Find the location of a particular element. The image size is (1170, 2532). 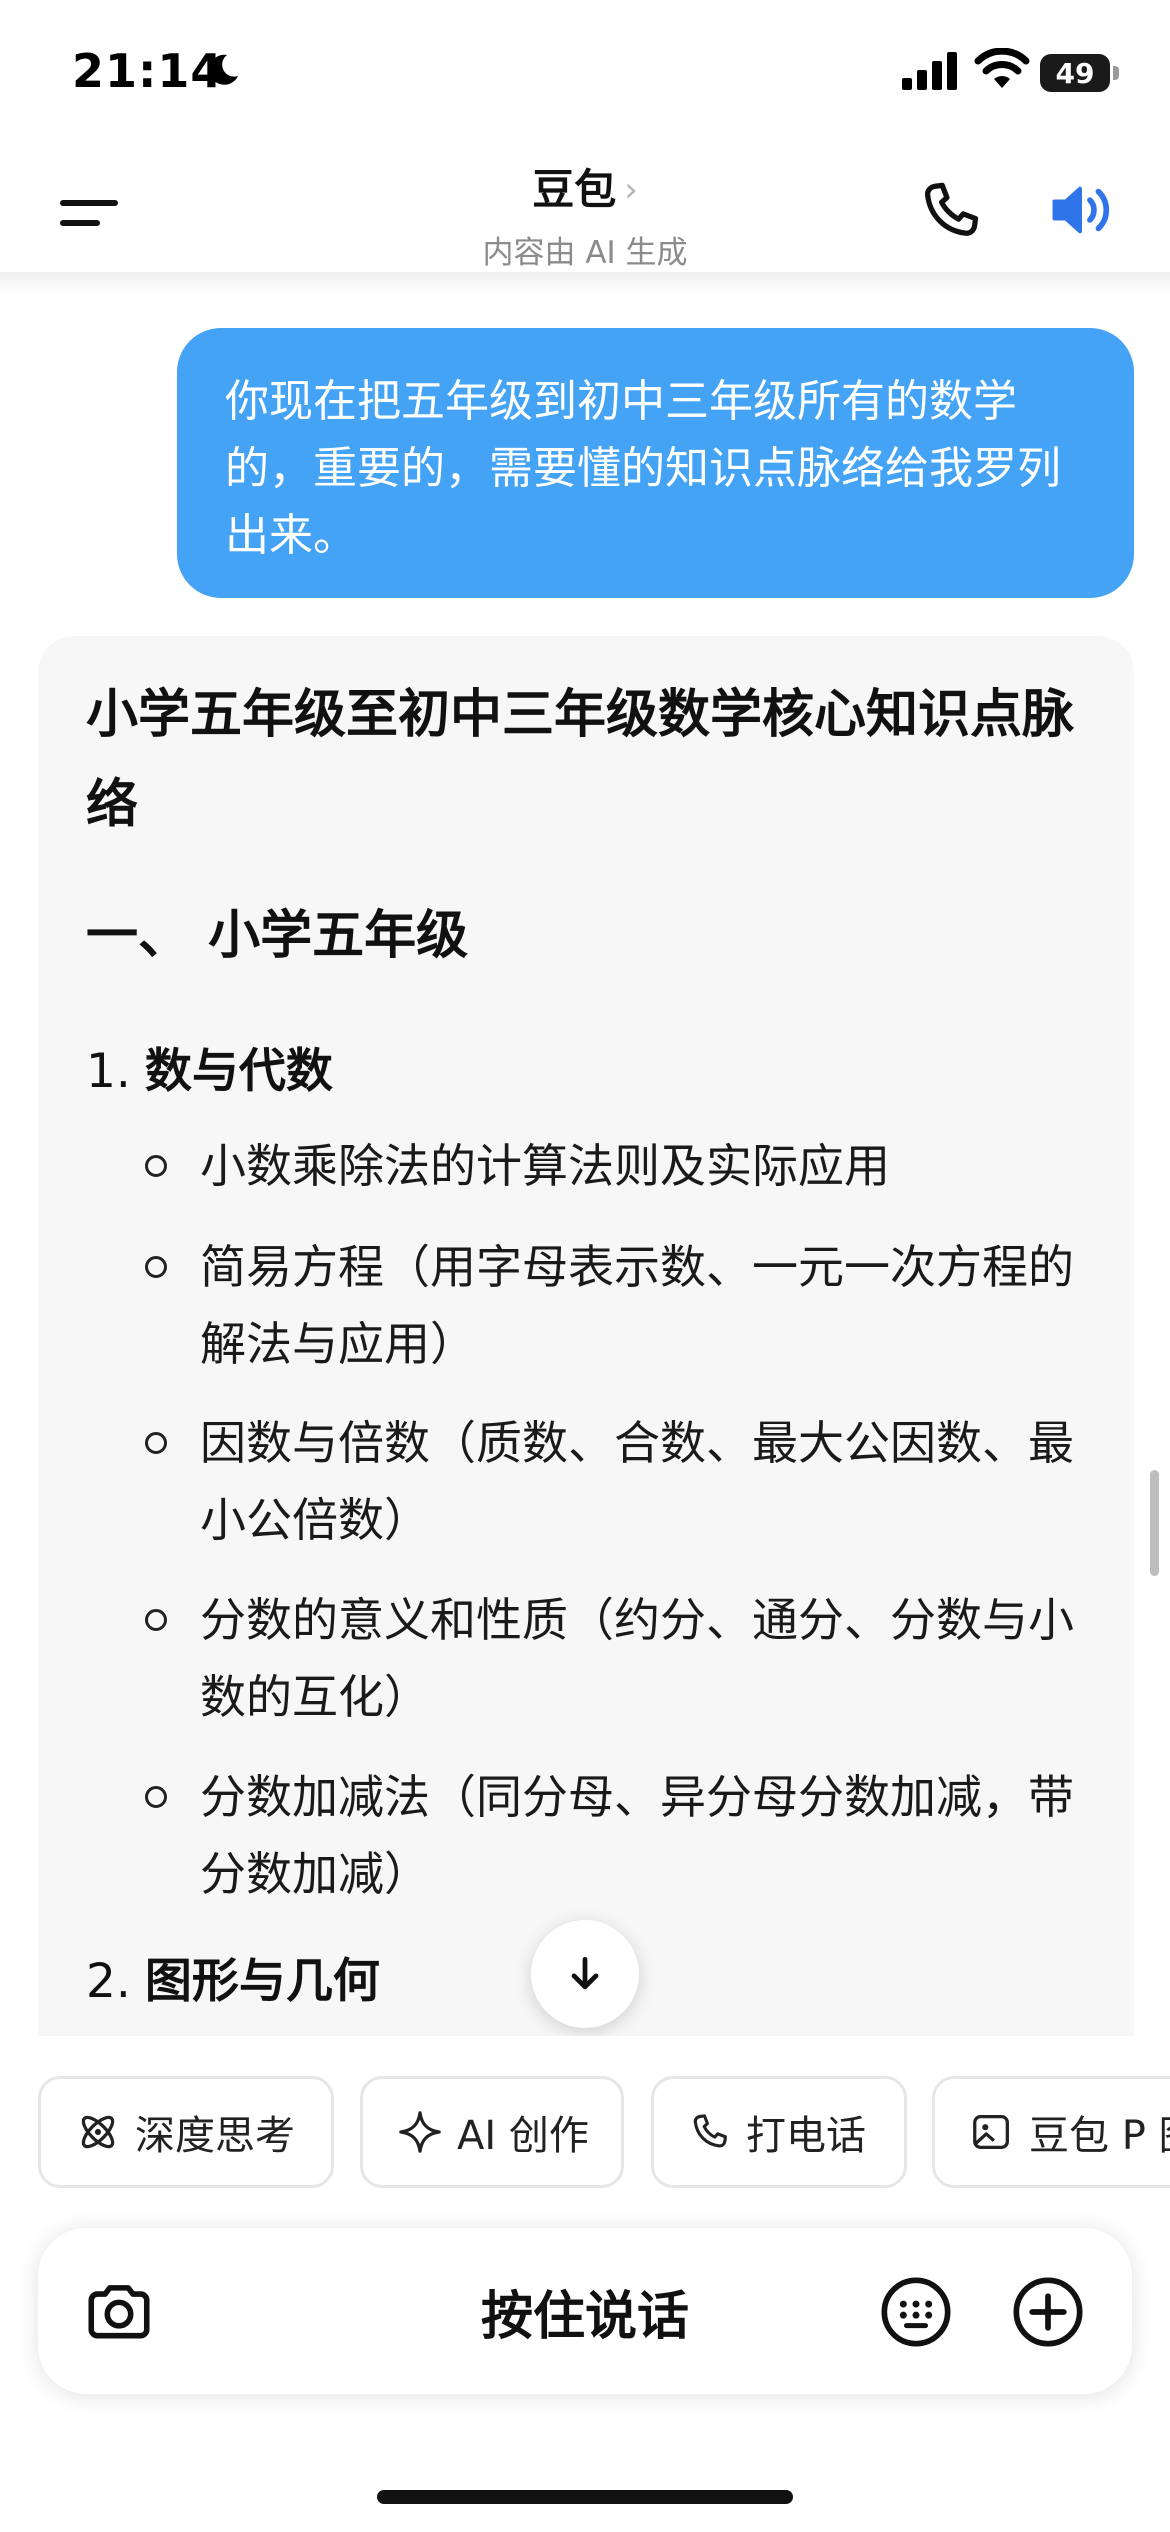

home-indicator is located at coordinates (585, 2497).